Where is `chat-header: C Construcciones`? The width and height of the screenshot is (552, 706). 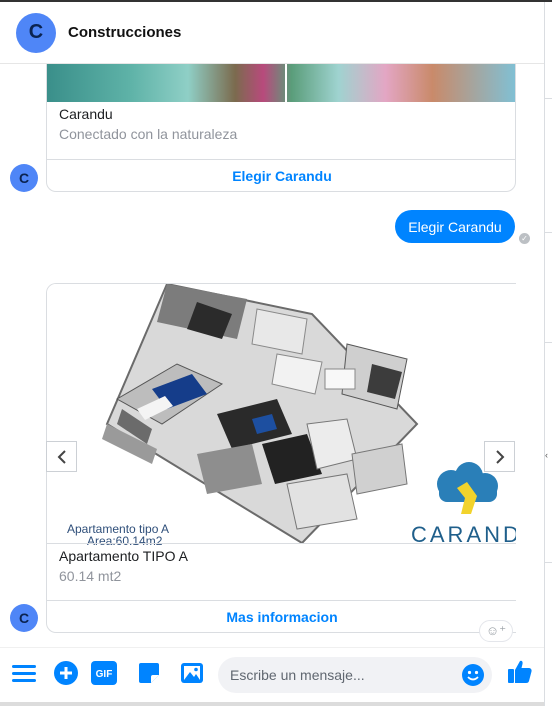 chat-header: C Construcciones is located at coordinates (272, 33).